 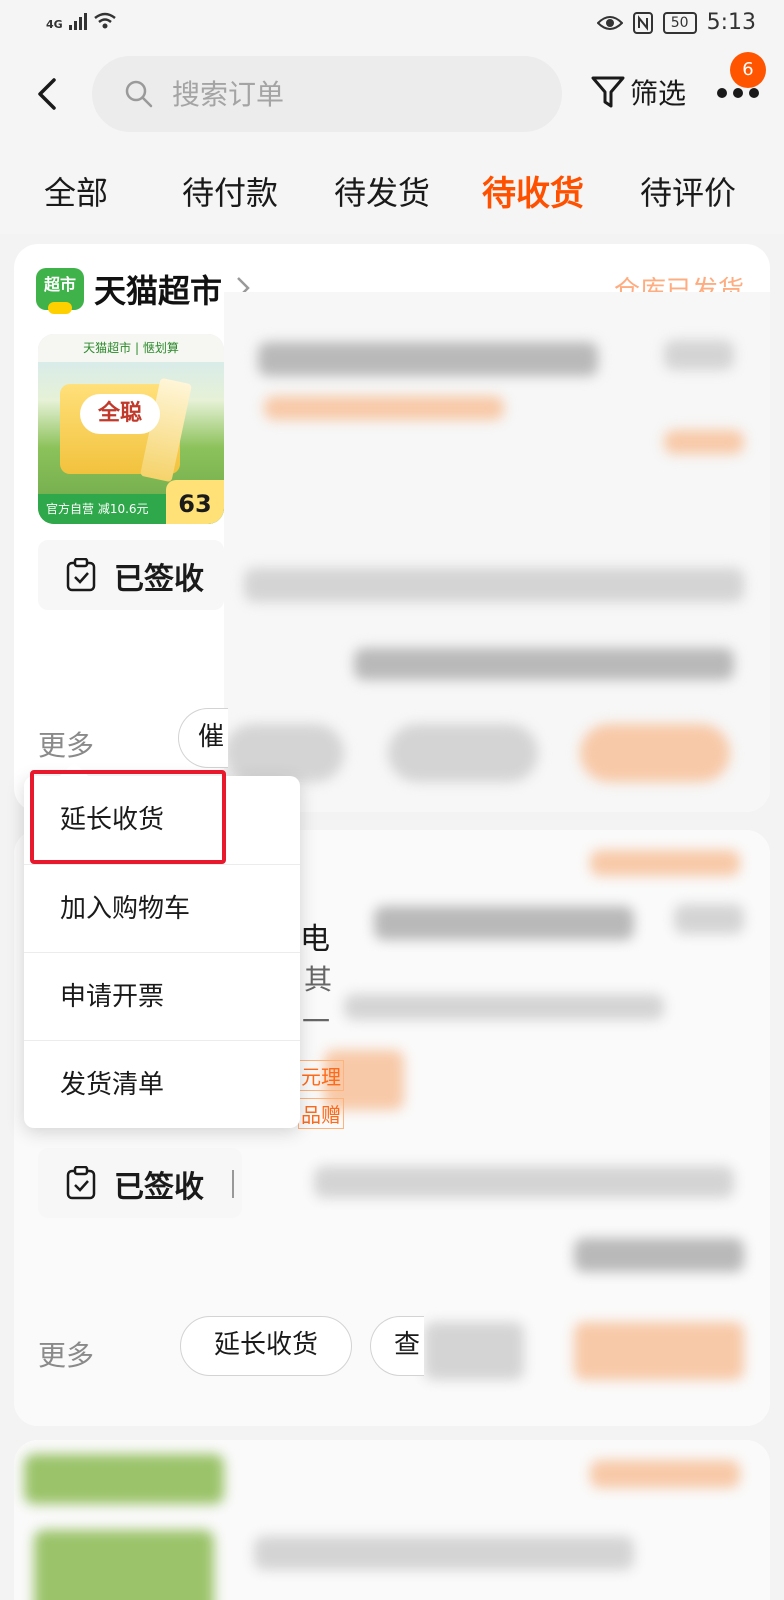 What do you see at coordinates (397, 1346) in the screenshot?
I see `view-logistics-button: 查` at bounding box center [397, 1346].